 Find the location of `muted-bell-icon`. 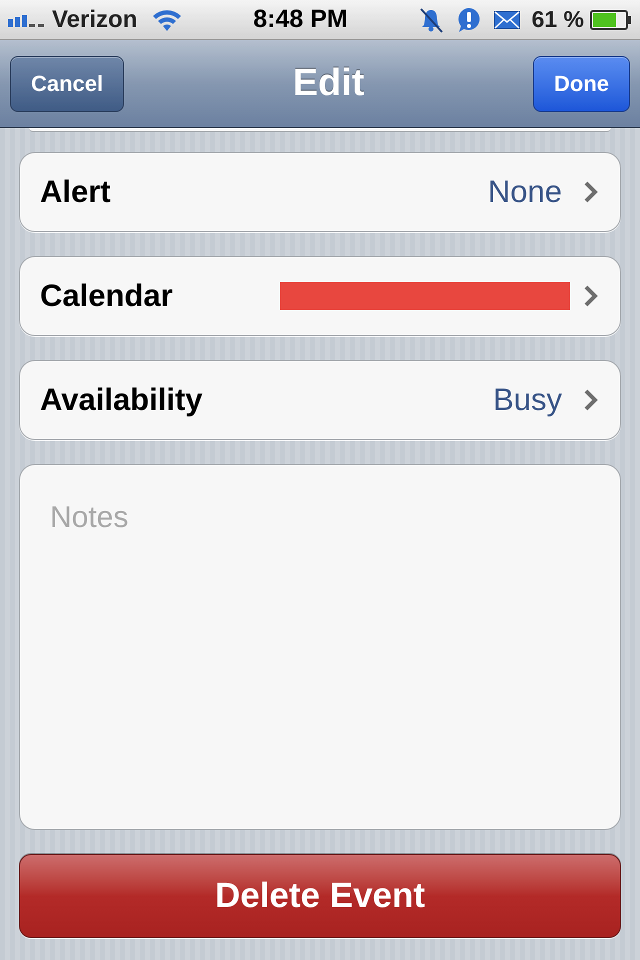

muted-bell-icon is located at coordinates (431, 19).